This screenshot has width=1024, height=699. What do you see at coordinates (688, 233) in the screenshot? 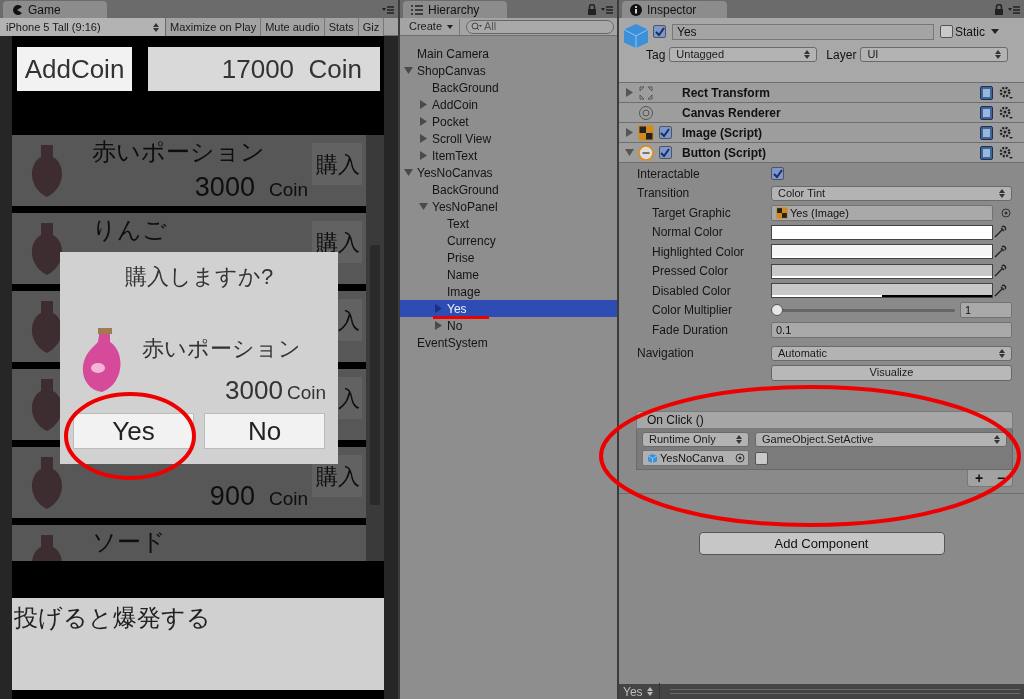
I see `property-label: Normal Color` at bounding box center [688, 233].